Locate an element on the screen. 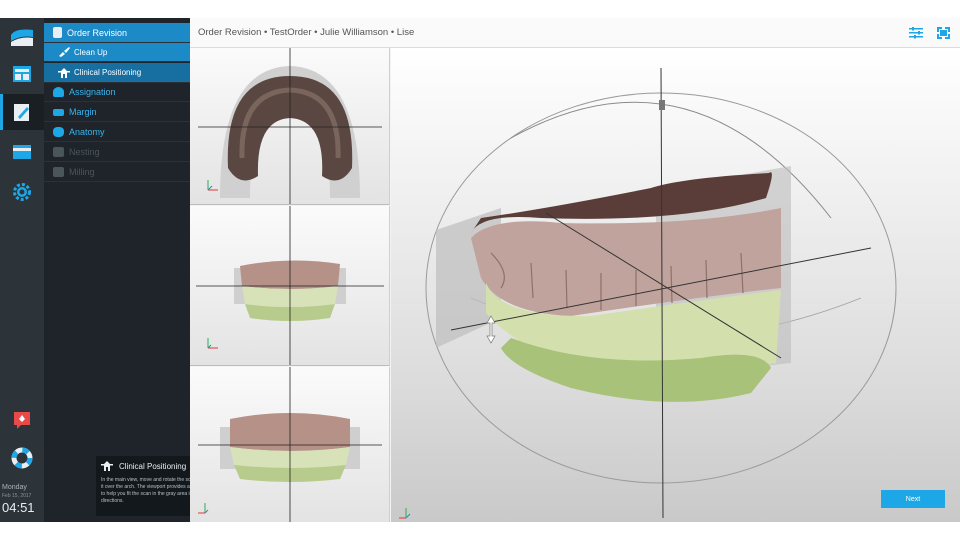 The height and width of the screenshot is (540, 960). settings-icon is located at coordinates (22, 192).